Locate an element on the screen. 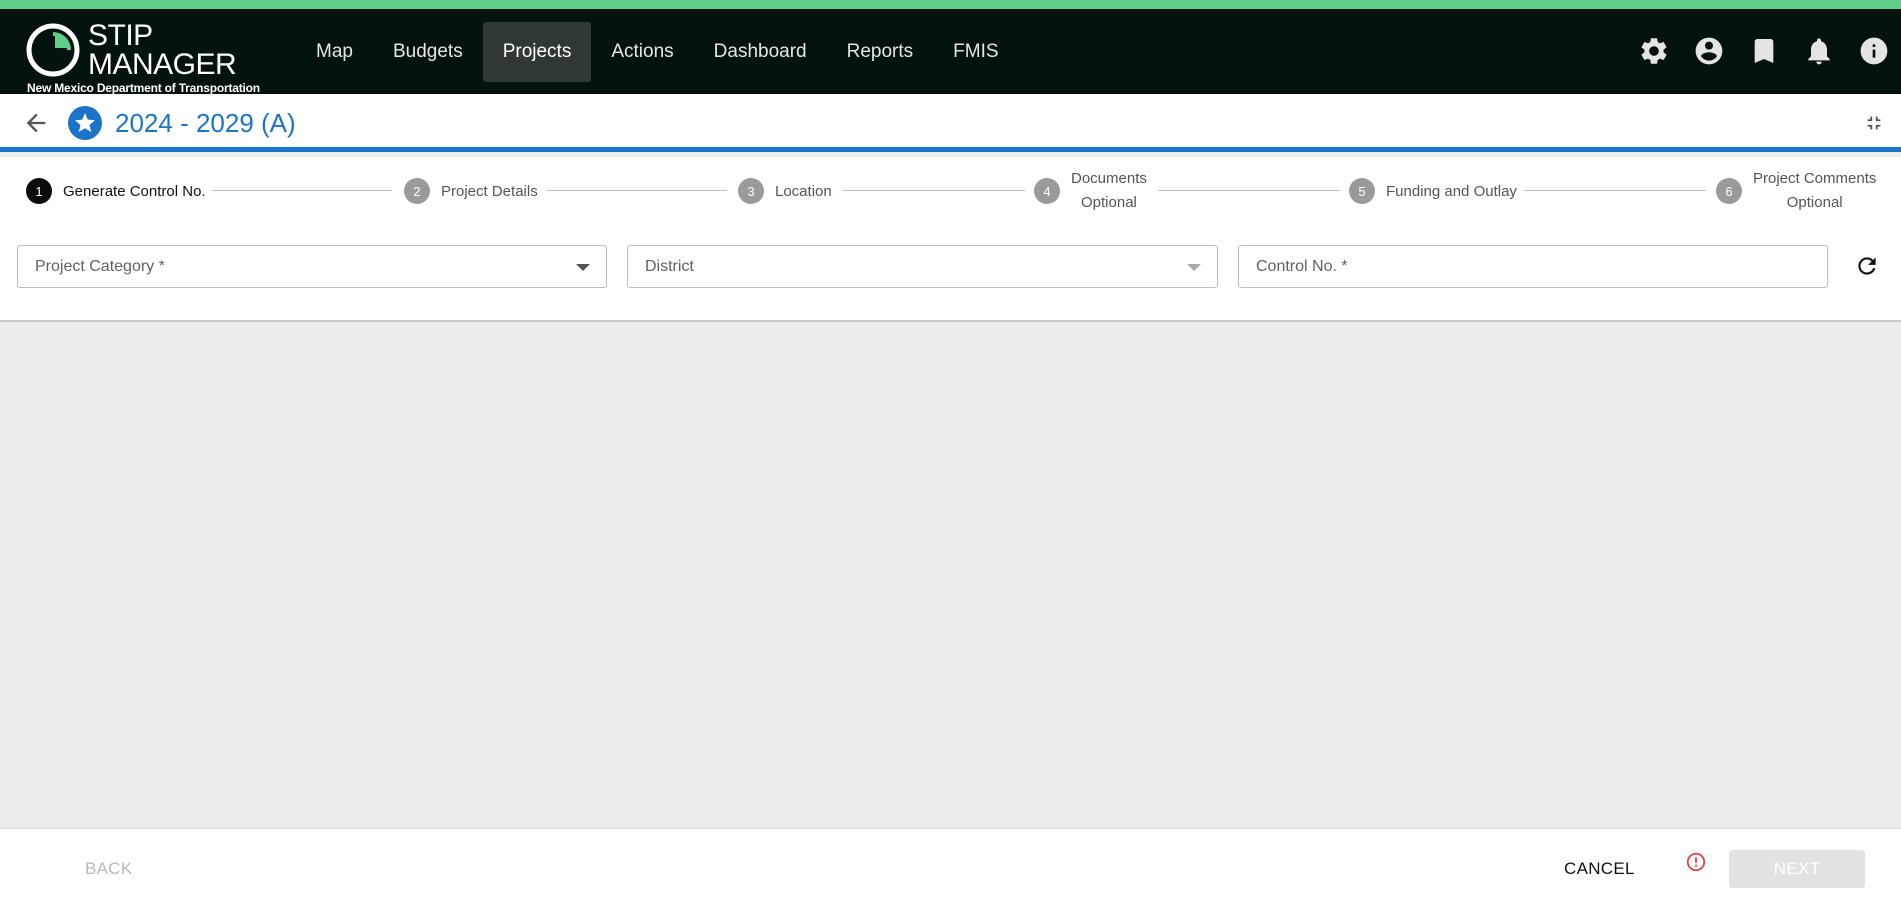  step-label: Location is located at coordinates (803, 191).